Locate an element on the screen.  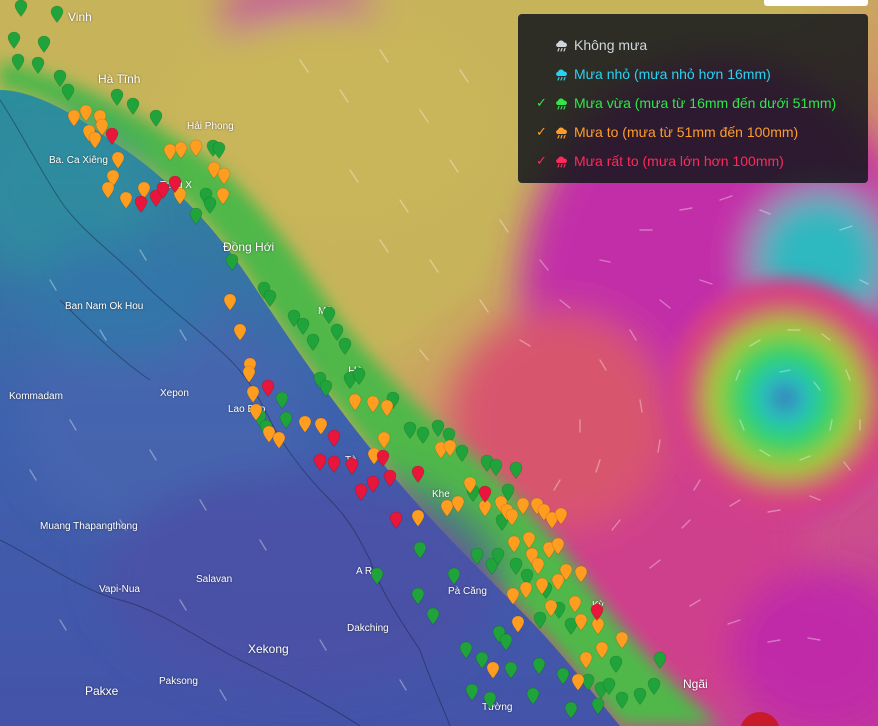
legend-item-light-rain: Mưa nhỏ (mưa nhỏ hơn 16mm) is located at coordinates (702, 73).